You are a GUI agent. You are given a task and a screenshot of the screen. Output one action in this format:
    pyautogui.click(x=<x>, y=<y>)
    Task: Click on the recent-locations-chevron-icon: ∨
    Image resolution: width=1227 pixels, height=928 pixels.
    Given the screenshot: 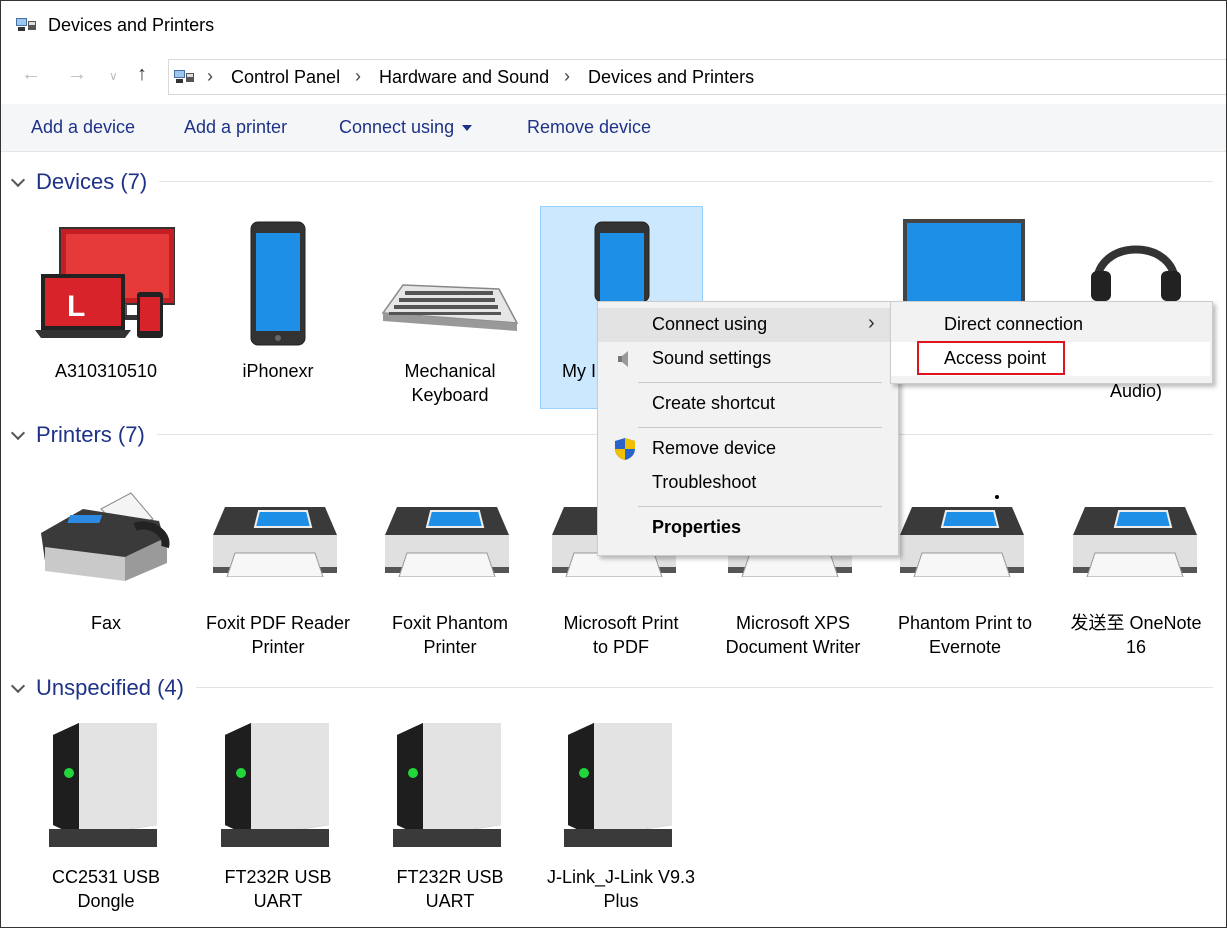 What is the action you would take?
    pyautogui.click(x=113, y=76)
    